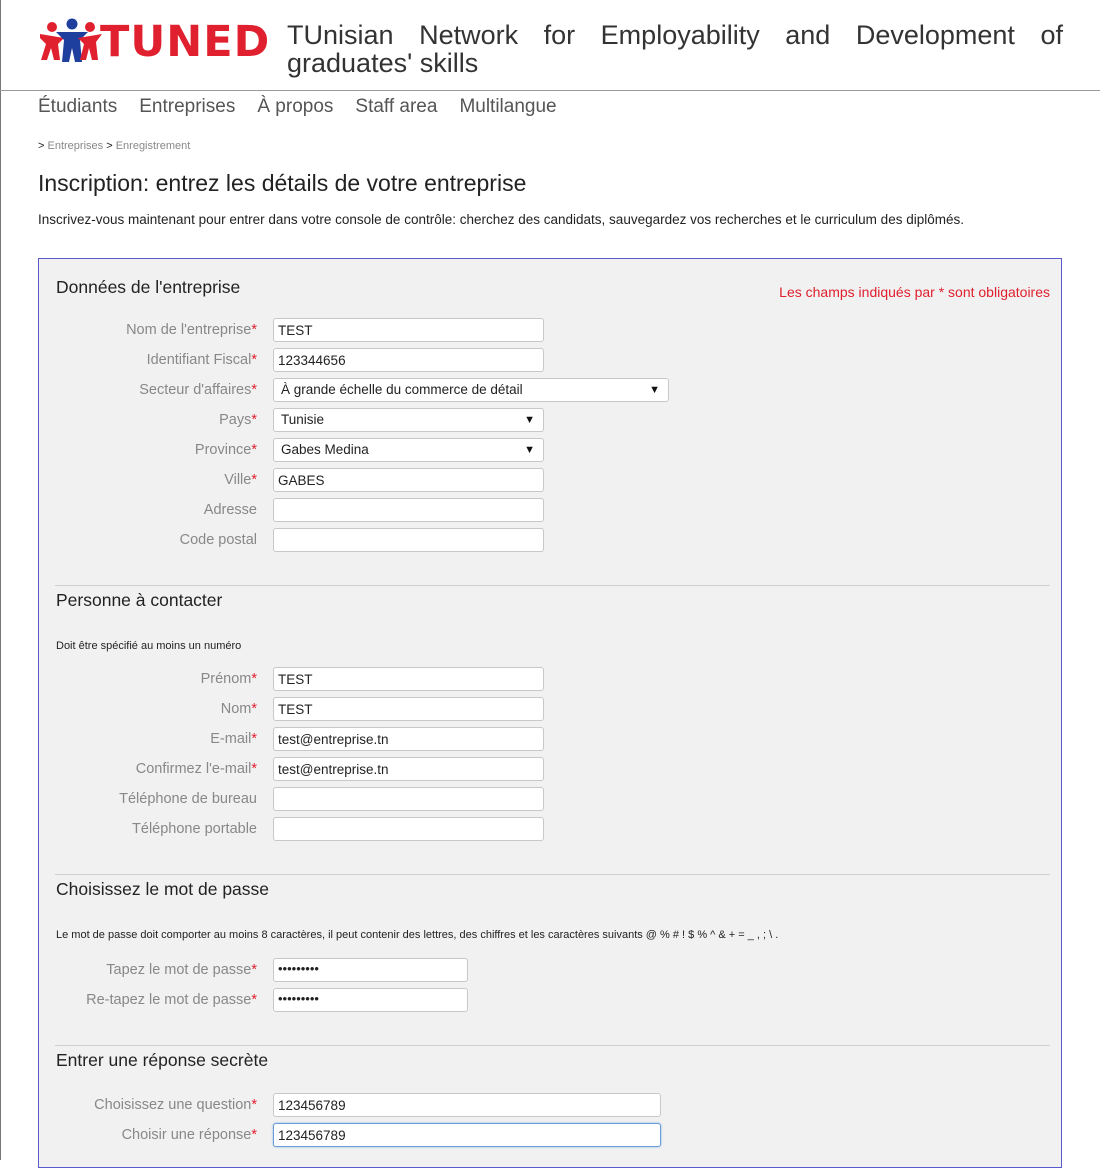  I want to click on form-row-city: Ville*, so click(539, 480).